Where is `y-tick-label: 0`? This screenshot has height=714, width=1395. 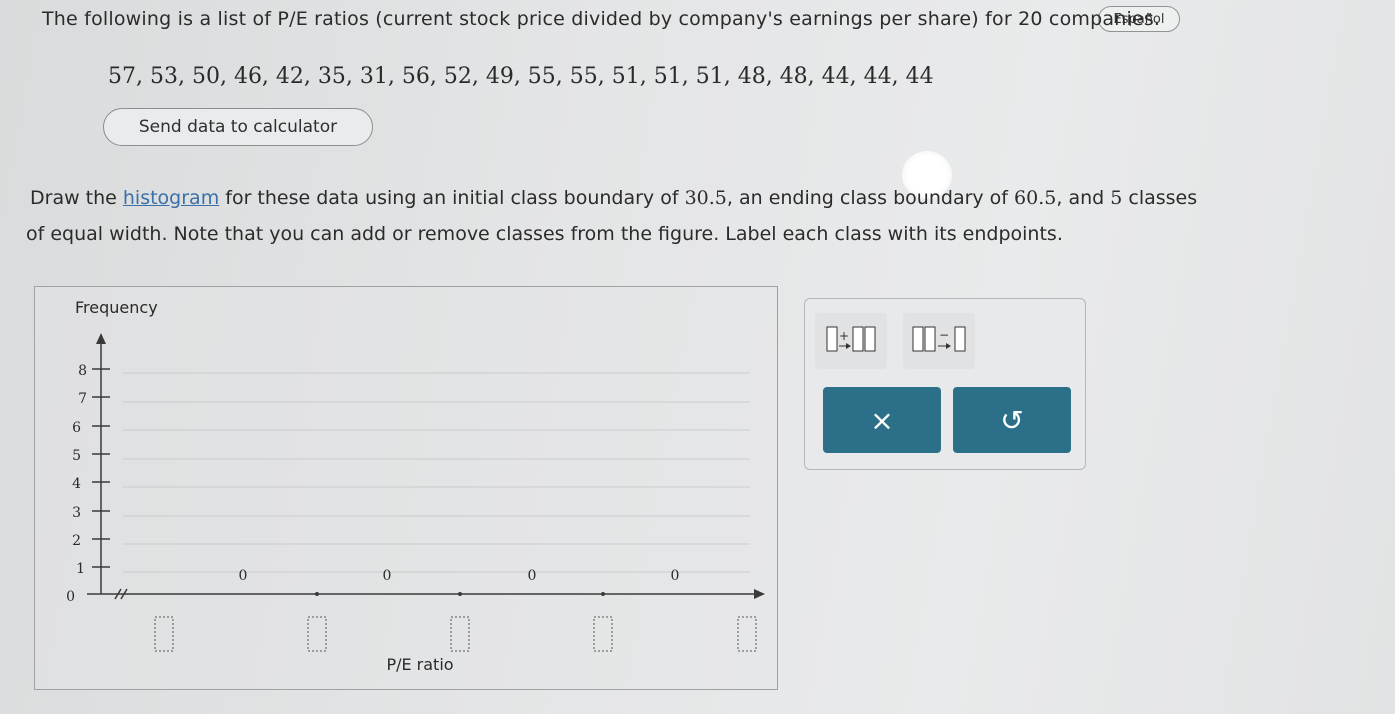 y-tick-label: 0 is located at coordinates (70, 597).